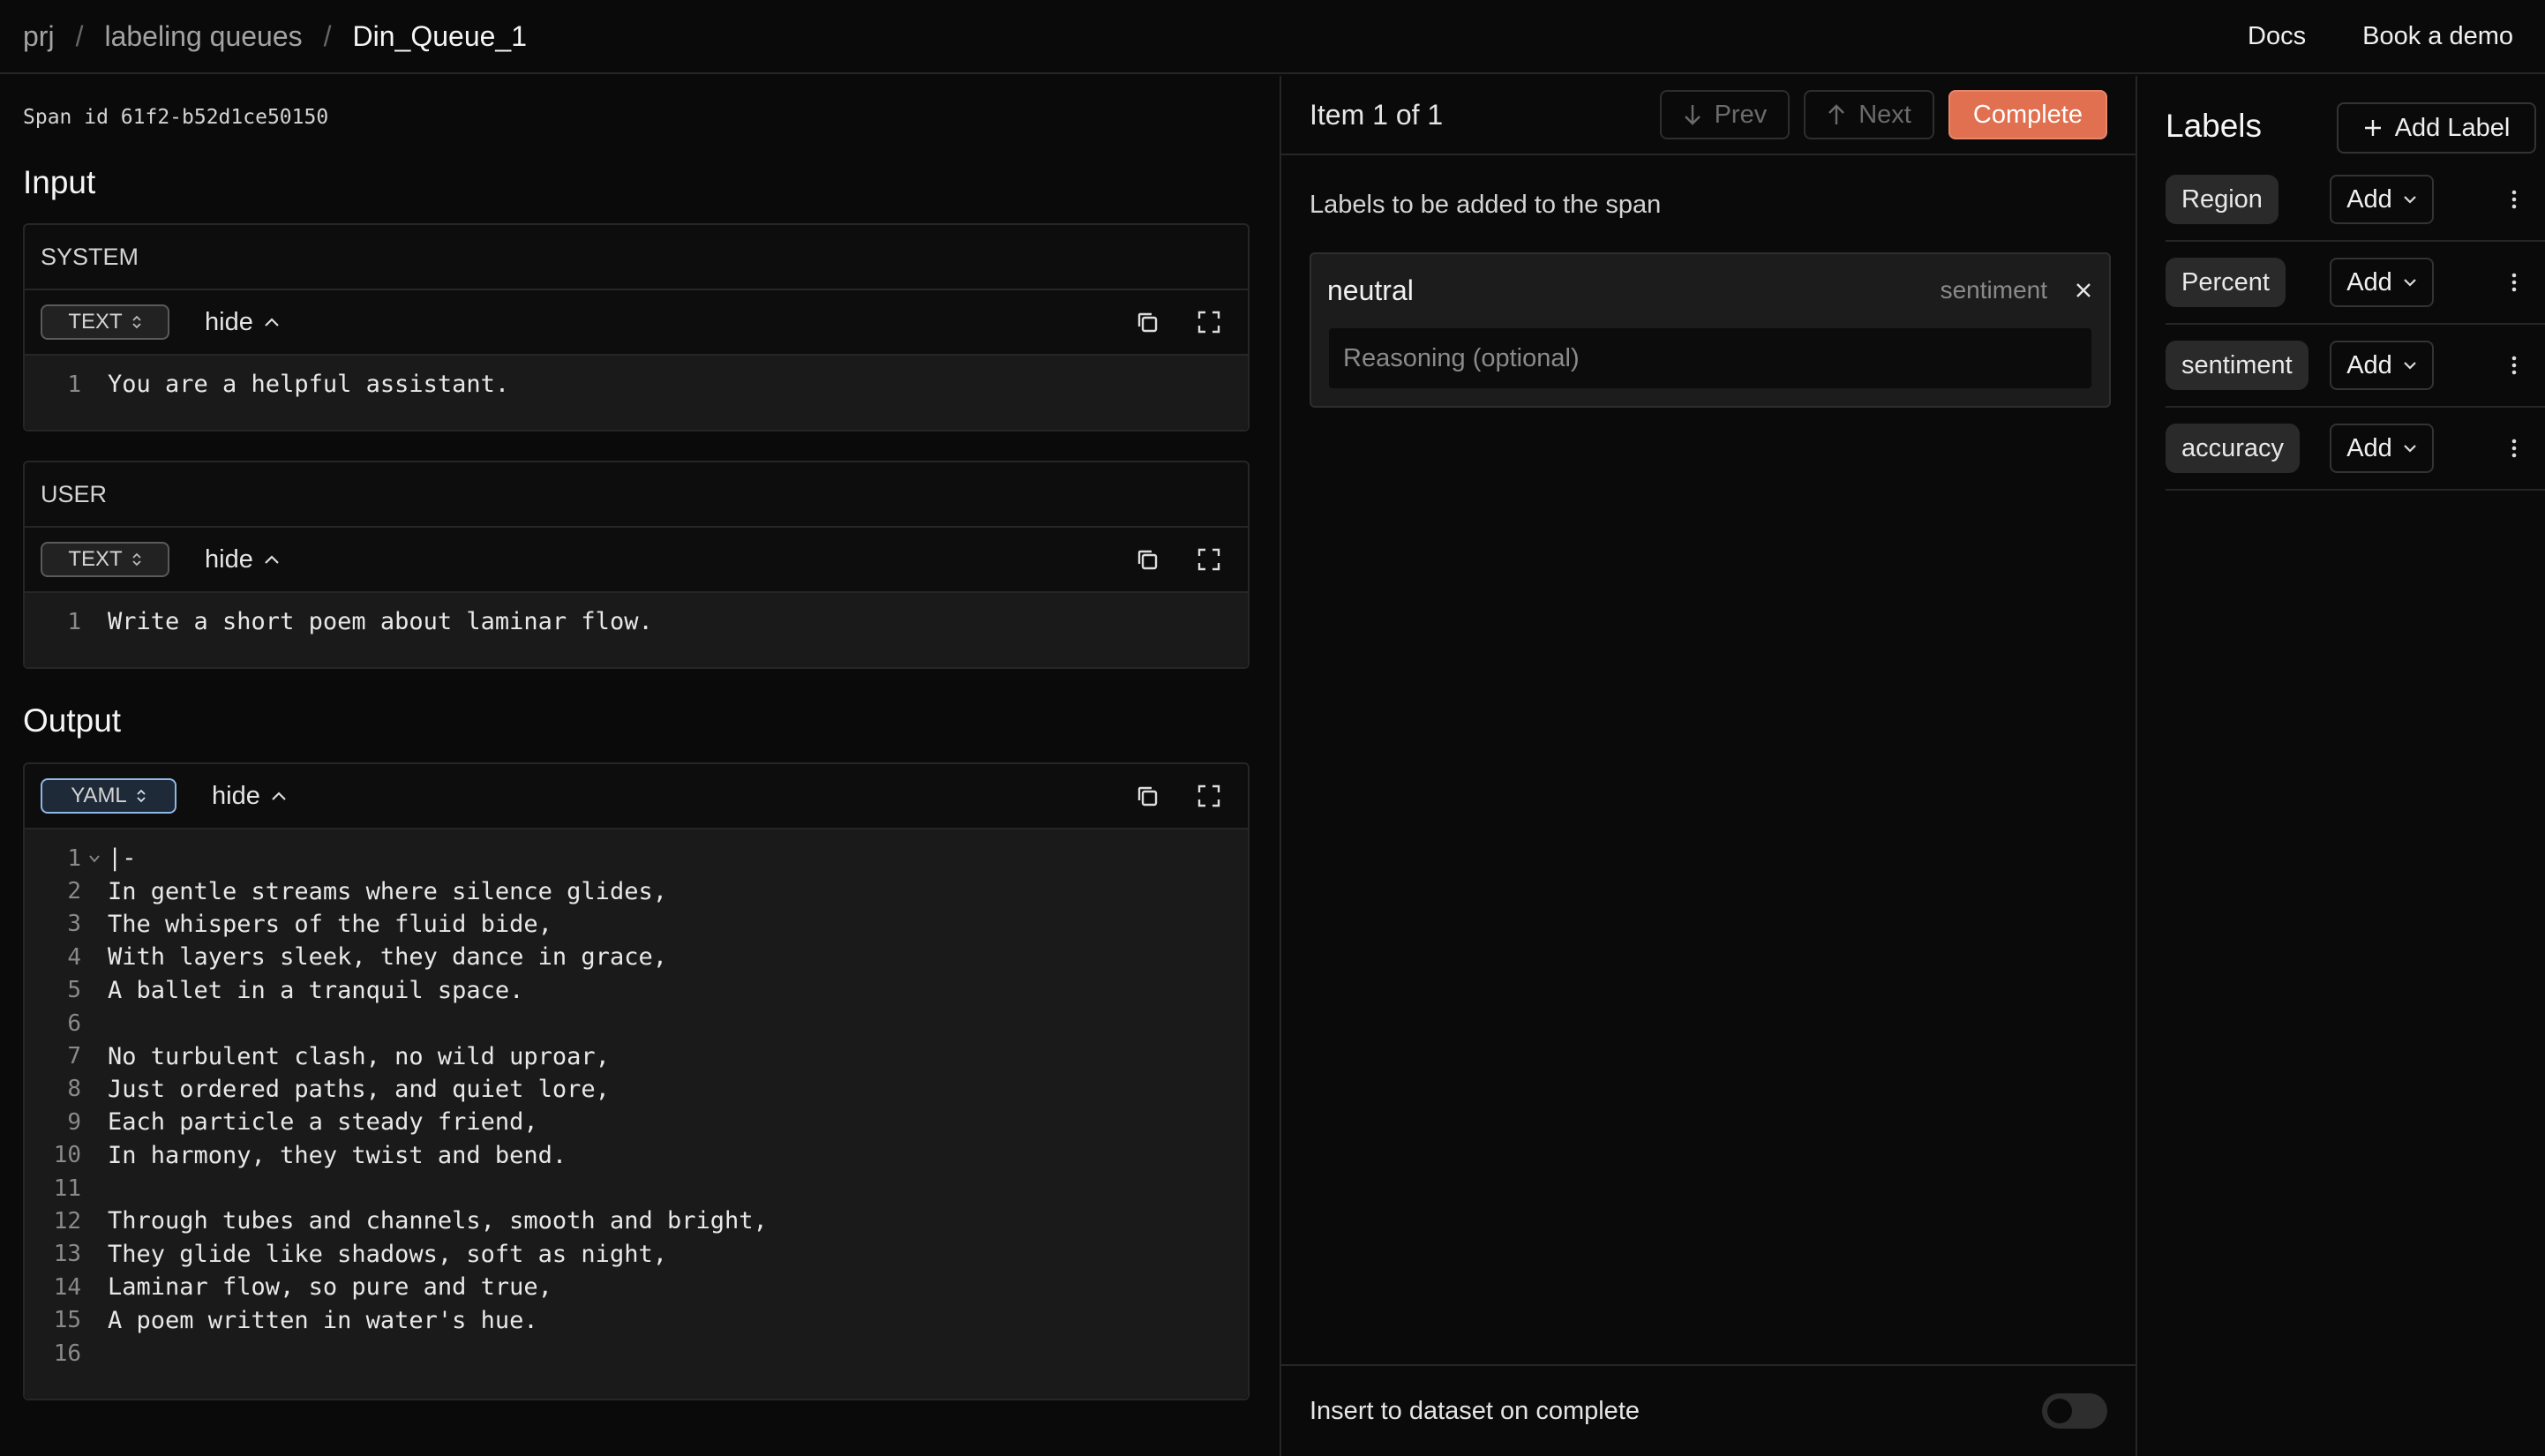  I want to click on format-label: TEXT, so click(96, 559).